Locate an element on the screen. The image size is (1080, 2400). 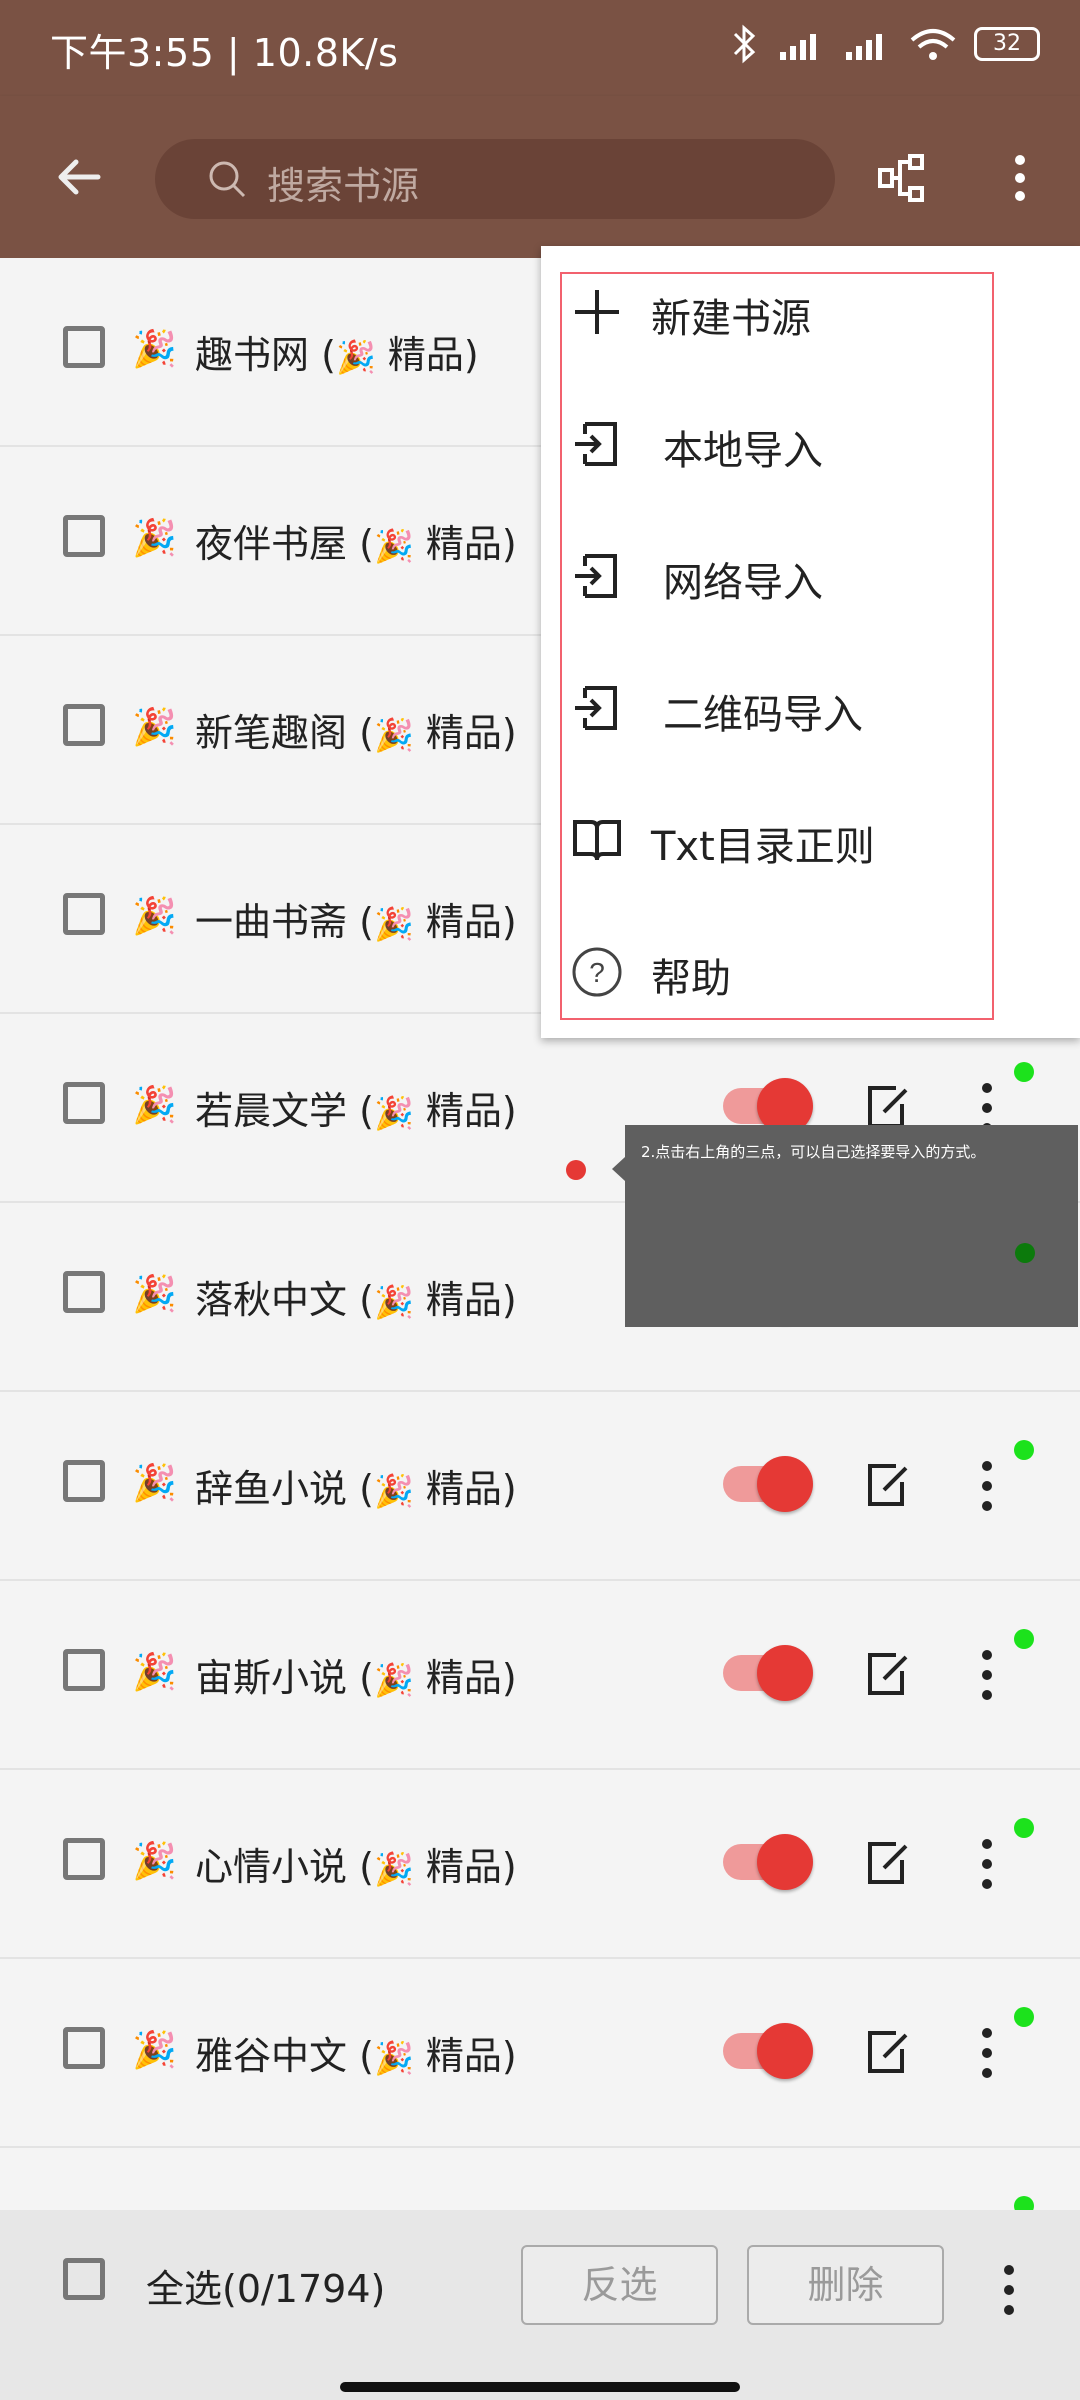
battery-level: 32 is located at coordinates (1007, 43).